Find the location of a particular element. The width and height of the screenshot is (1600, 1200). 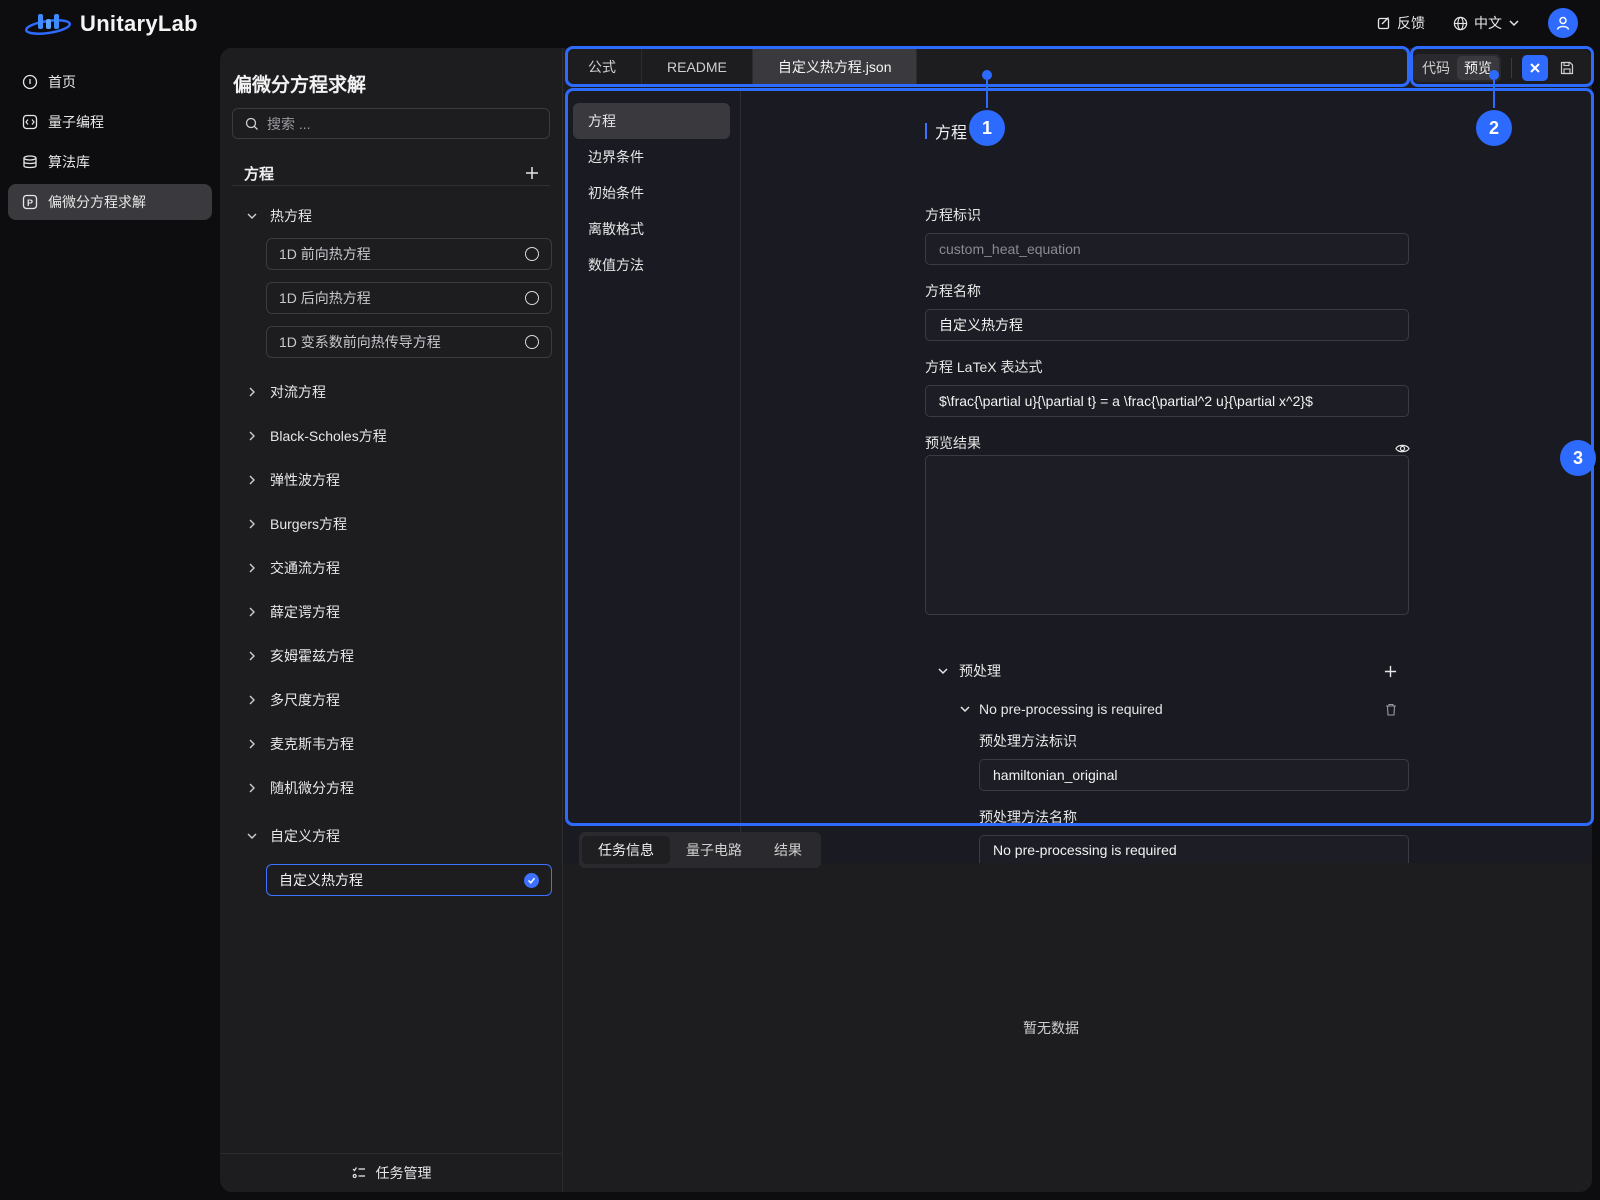

equation-item-label: 1D 后向热方程 is located at coordinates (325, 298).